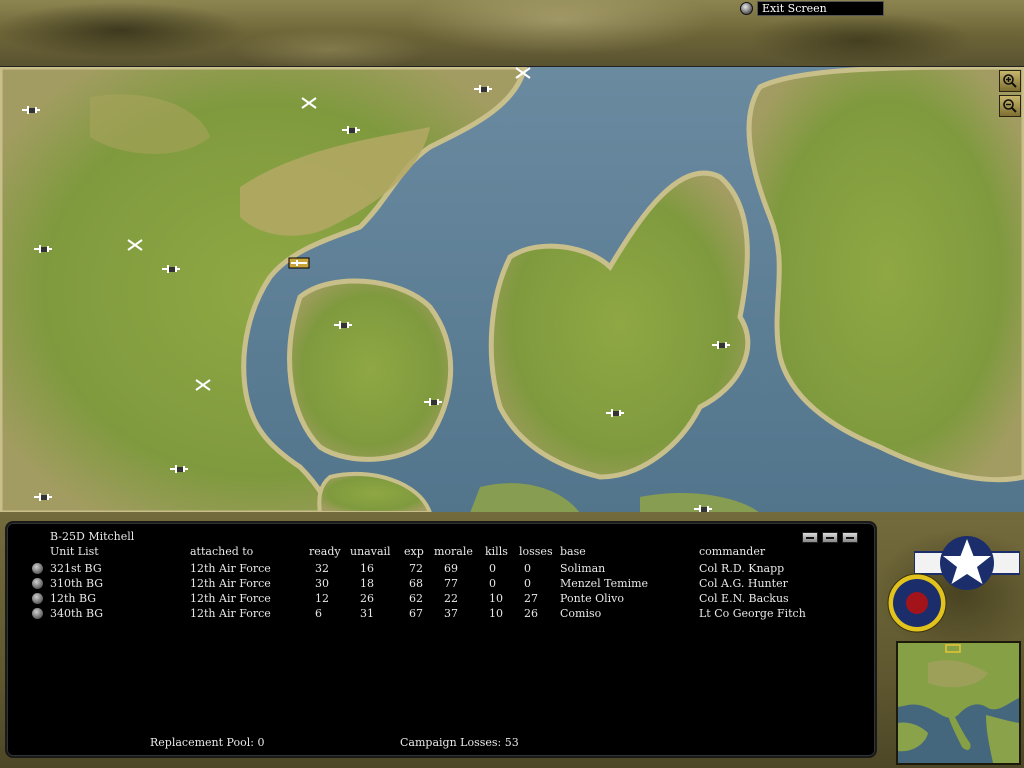 The width and height of the screenshot is (1024, 768). What do you see at coordinates (73, 598) in the screenshot?
I see `unit-name: 12th BG` at bounding box center [73, 598].